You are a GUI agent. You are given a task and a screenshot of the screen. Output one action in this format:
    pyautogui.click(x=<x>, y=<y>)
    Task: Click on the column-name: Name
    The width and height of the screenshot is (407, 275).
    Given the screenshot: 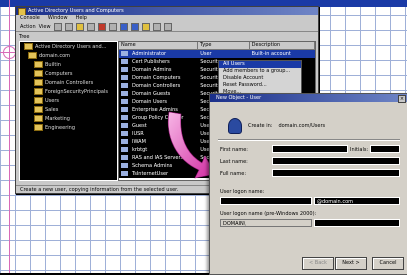 What is the action you would take?
    pyautogui.click(x=158, y=45)
    